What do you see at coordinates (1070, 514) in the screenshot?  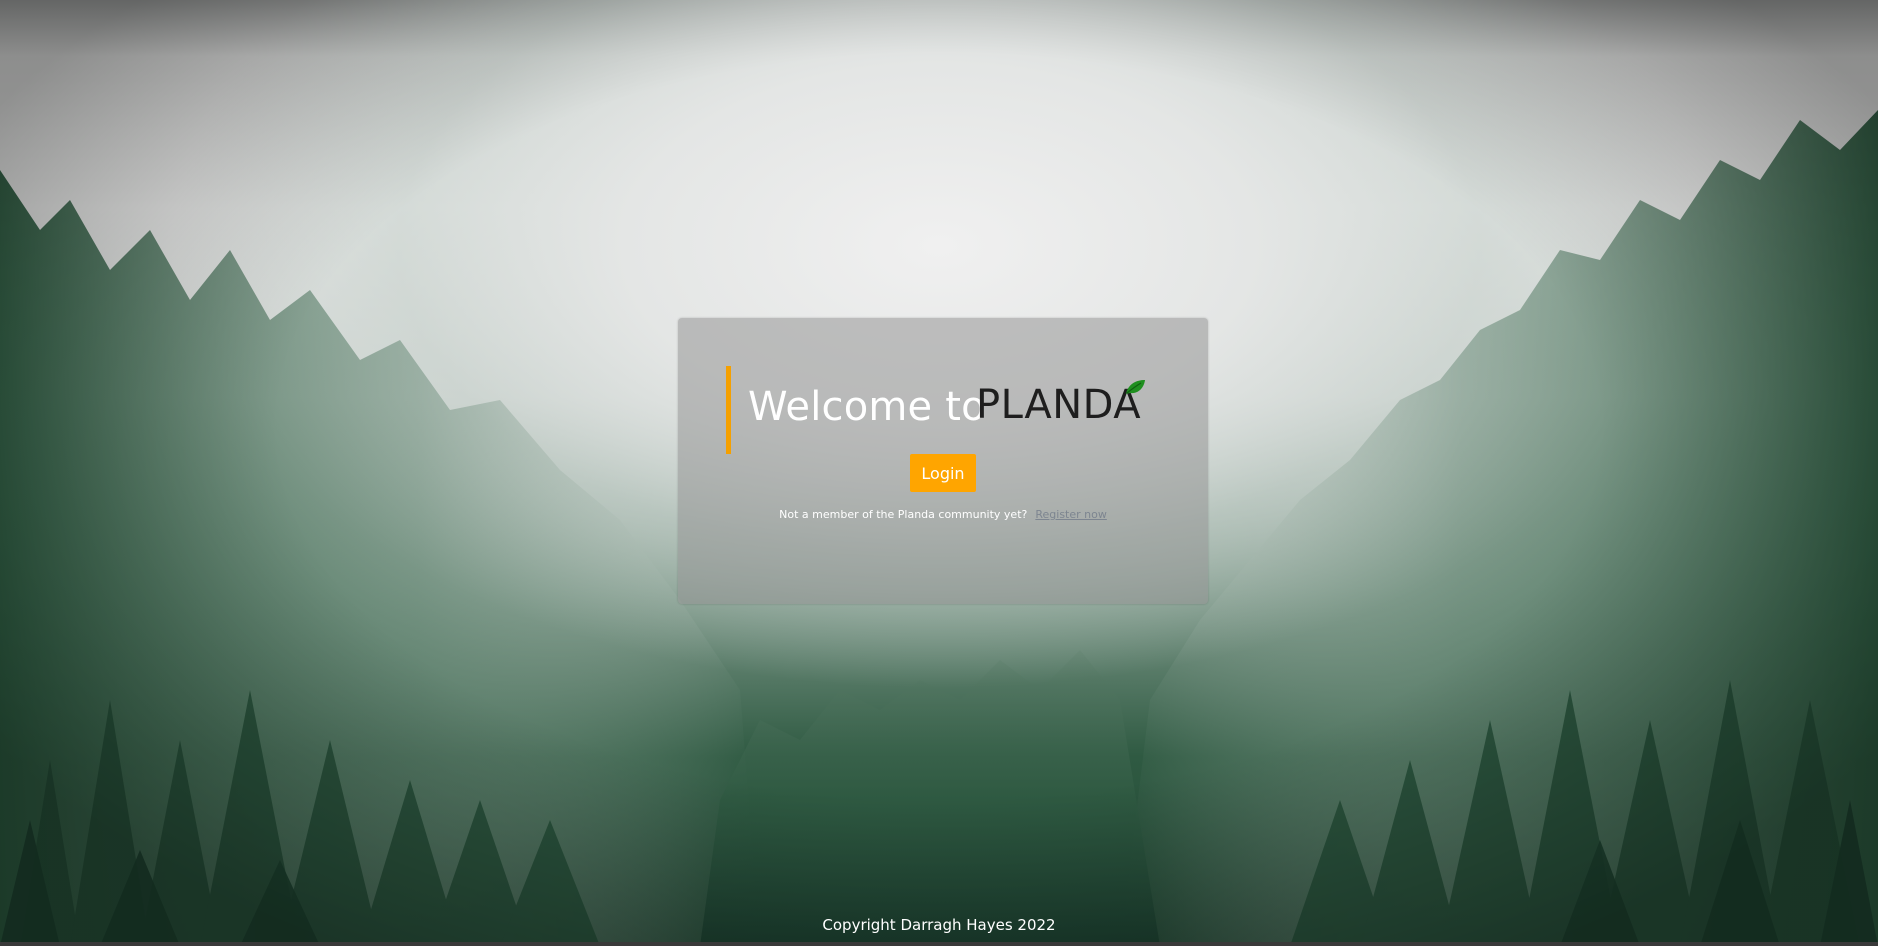 I see `register-now-link: Register now` at bounding box center [1070, 514].